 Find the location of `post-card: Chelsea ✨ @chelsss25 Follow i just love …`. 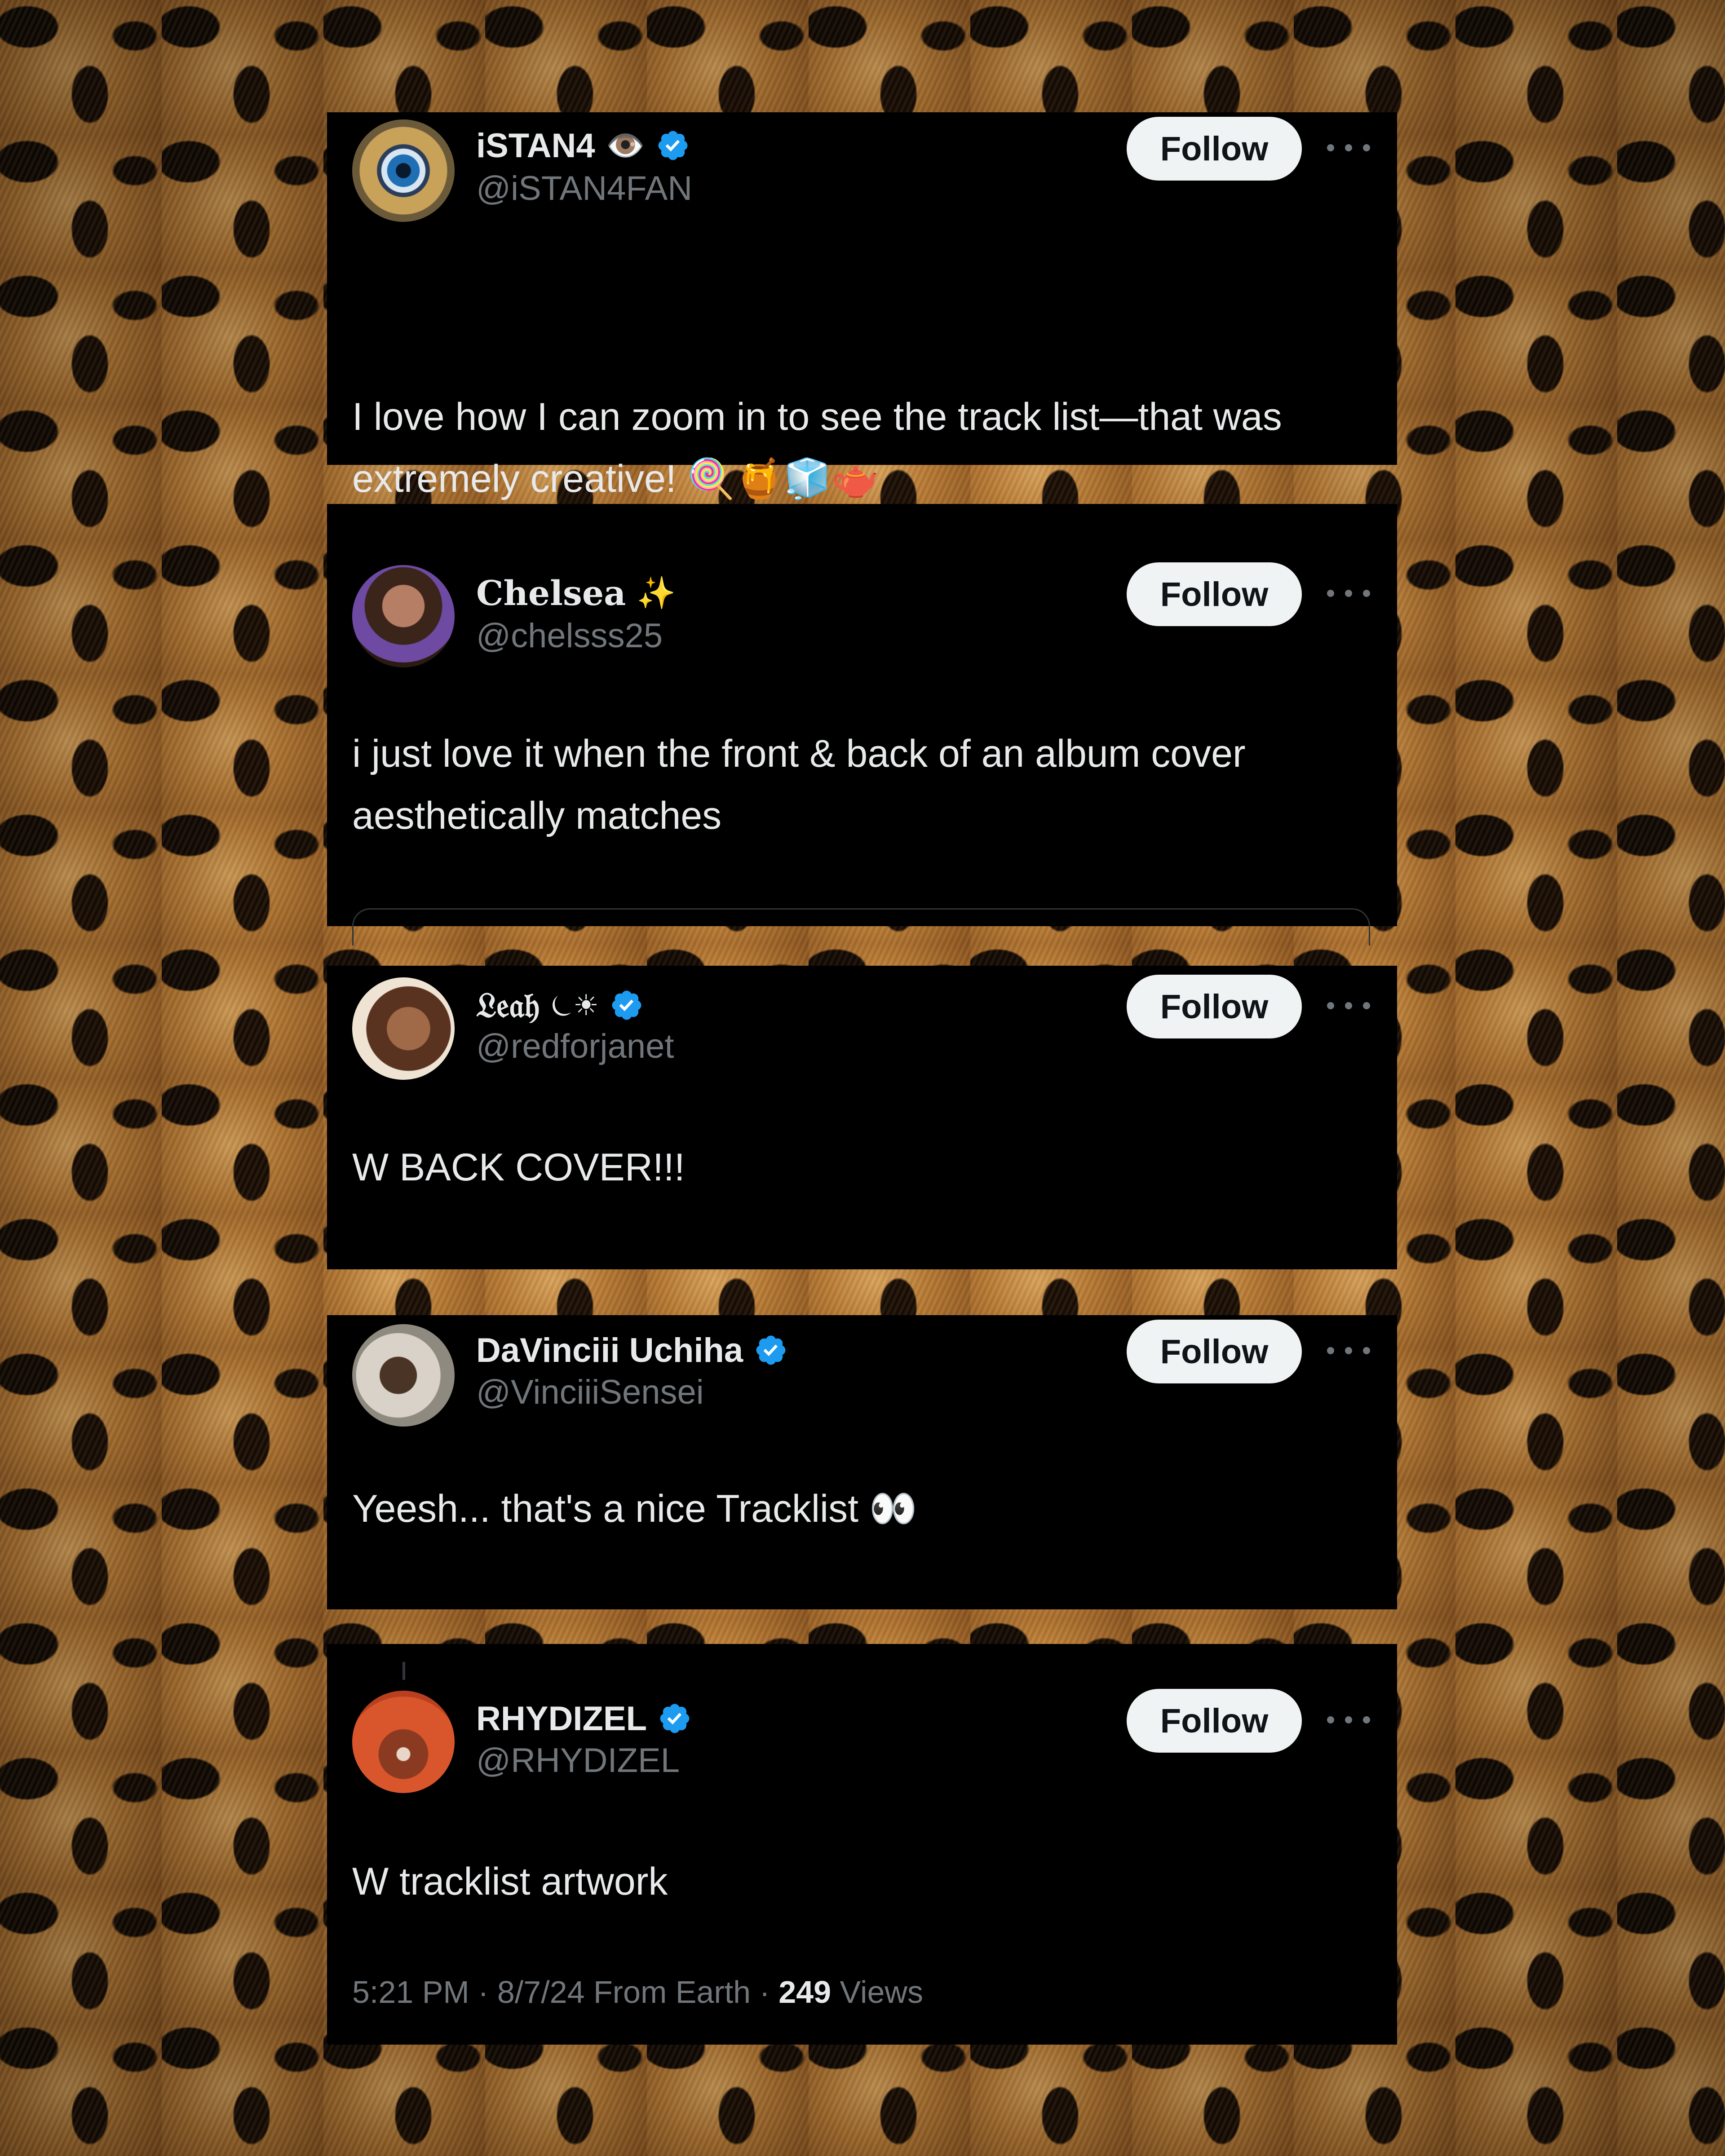

post-card: Chelsea ✨ @chelsss25 Follow i just love … is located at coordinates (862, 724).